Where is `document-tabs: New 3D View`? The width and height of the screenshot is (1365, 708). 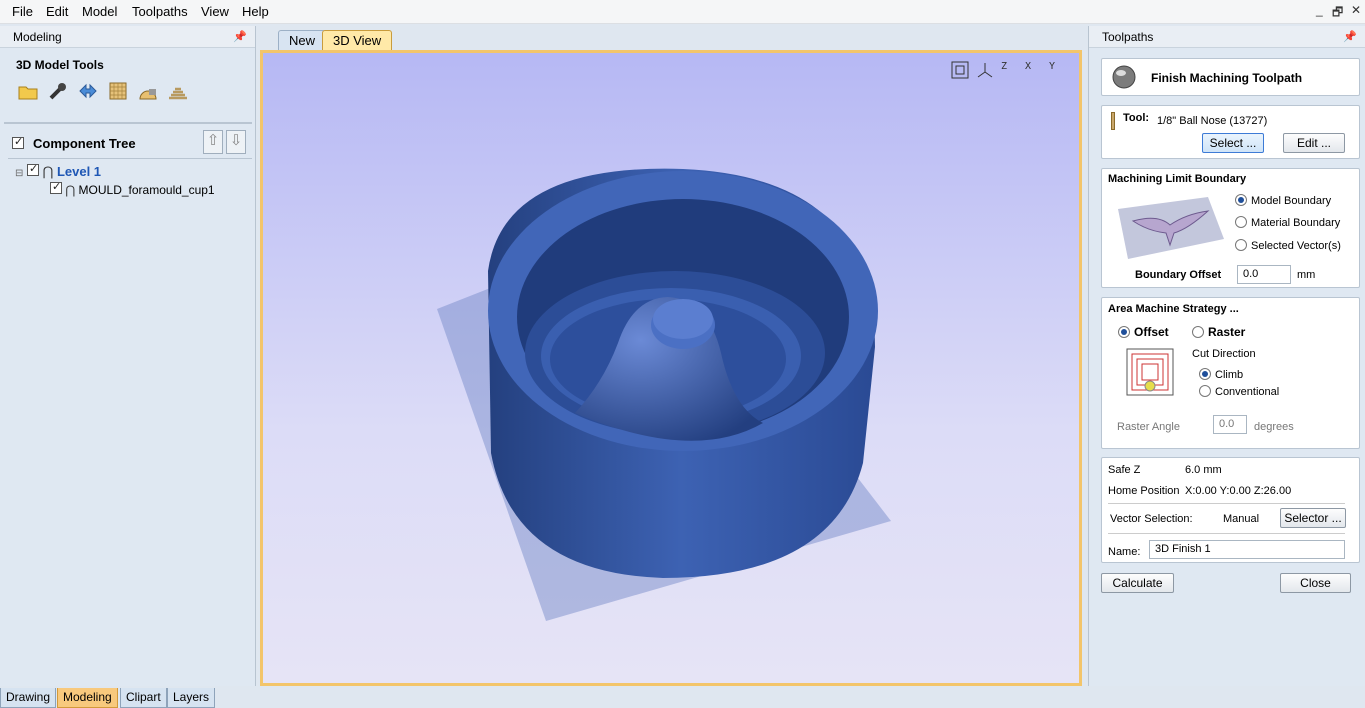 document-tabs: New 3D View is located at coordinates (670, 38).